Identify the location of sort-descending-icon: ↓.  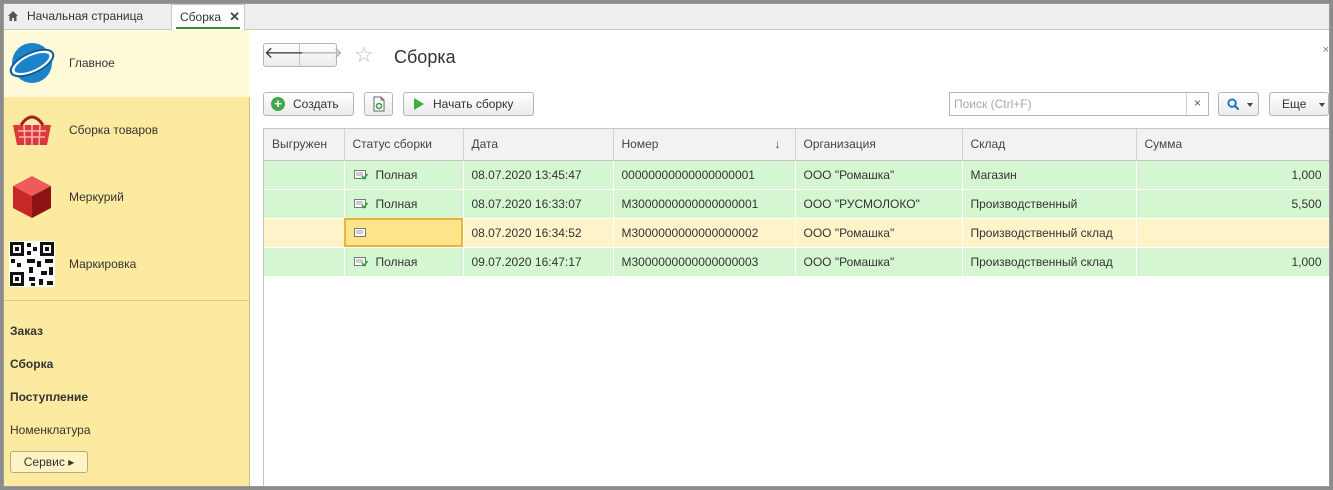
(777, 144).